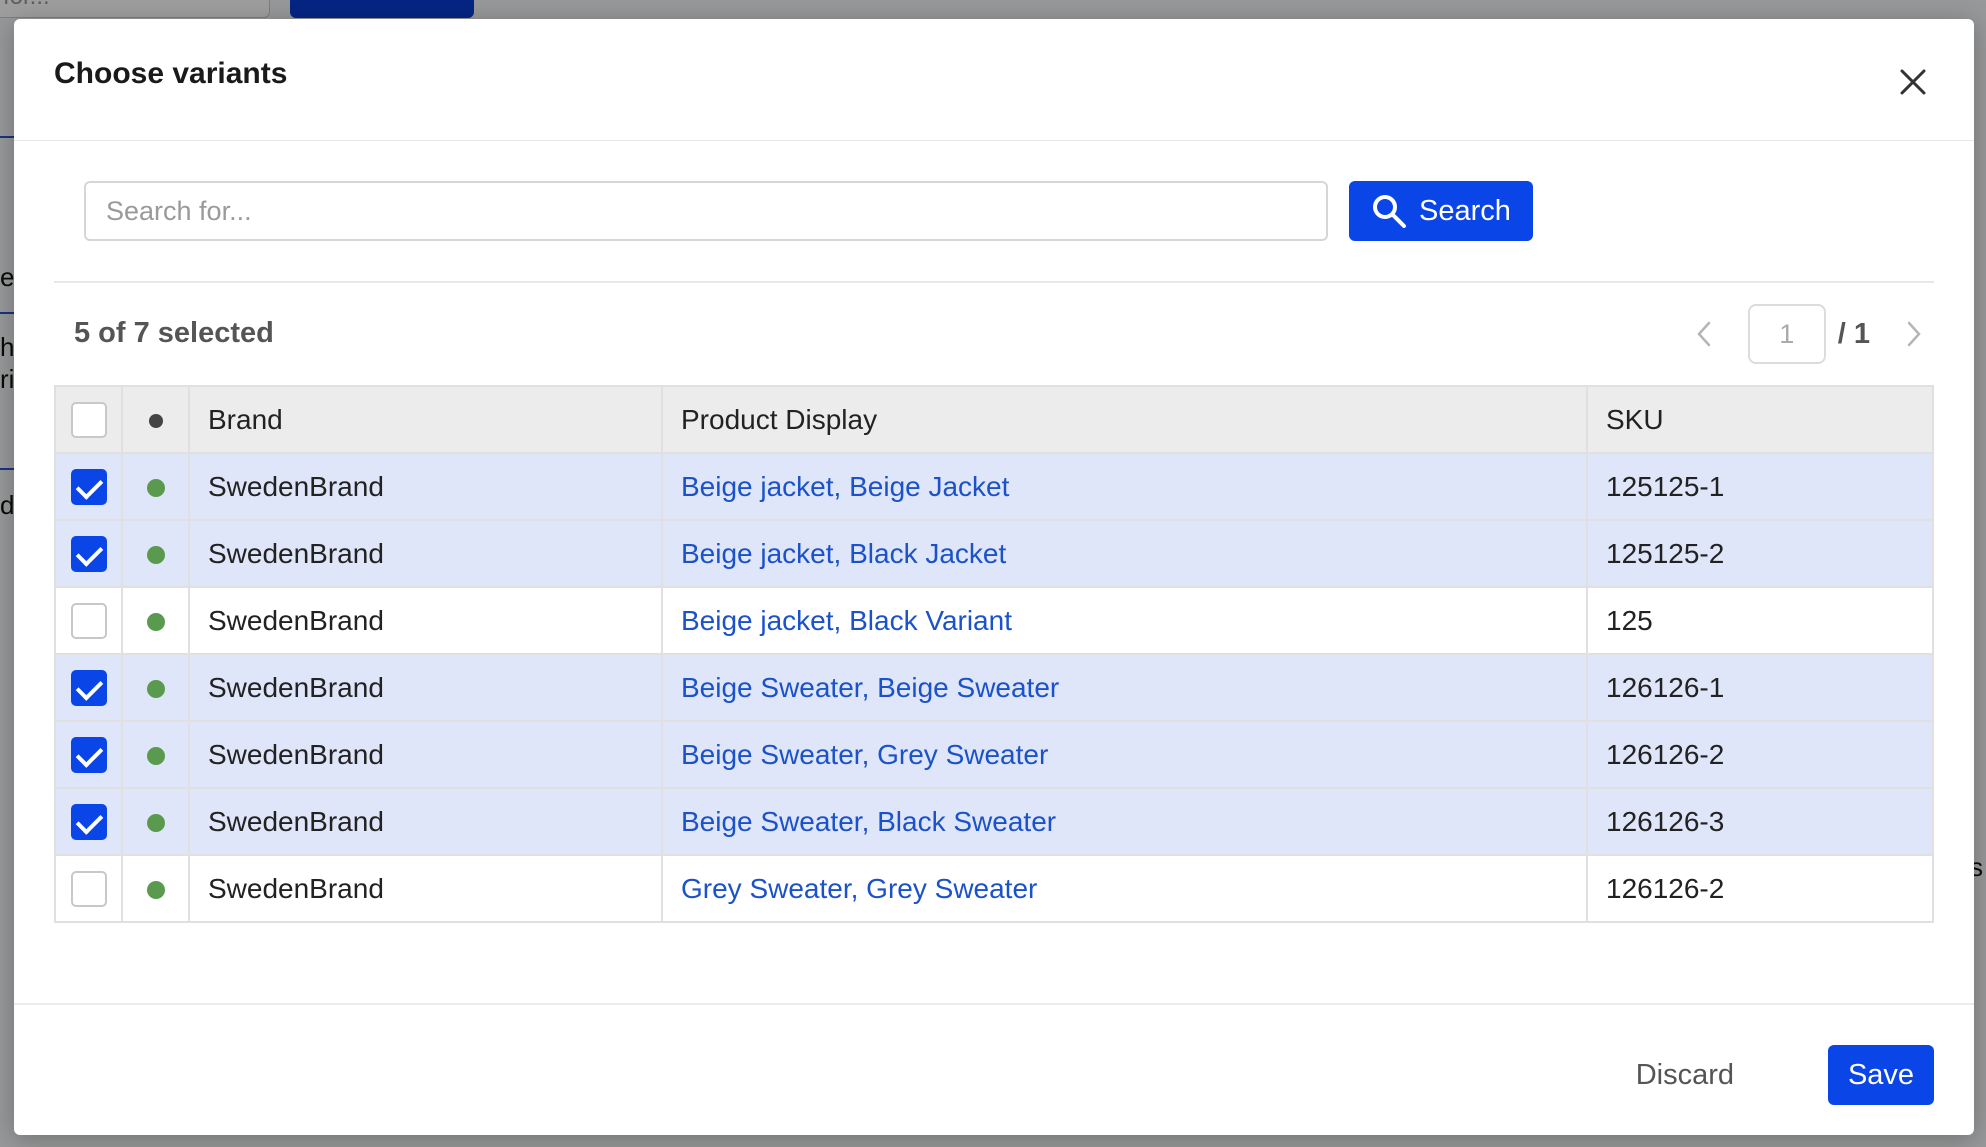  What do you see at coordinates (1124, 687) in the screenshot?
I see `product-display-cell: Beige Sweater, Beige Sweater` at bounding box center [1124, 687].